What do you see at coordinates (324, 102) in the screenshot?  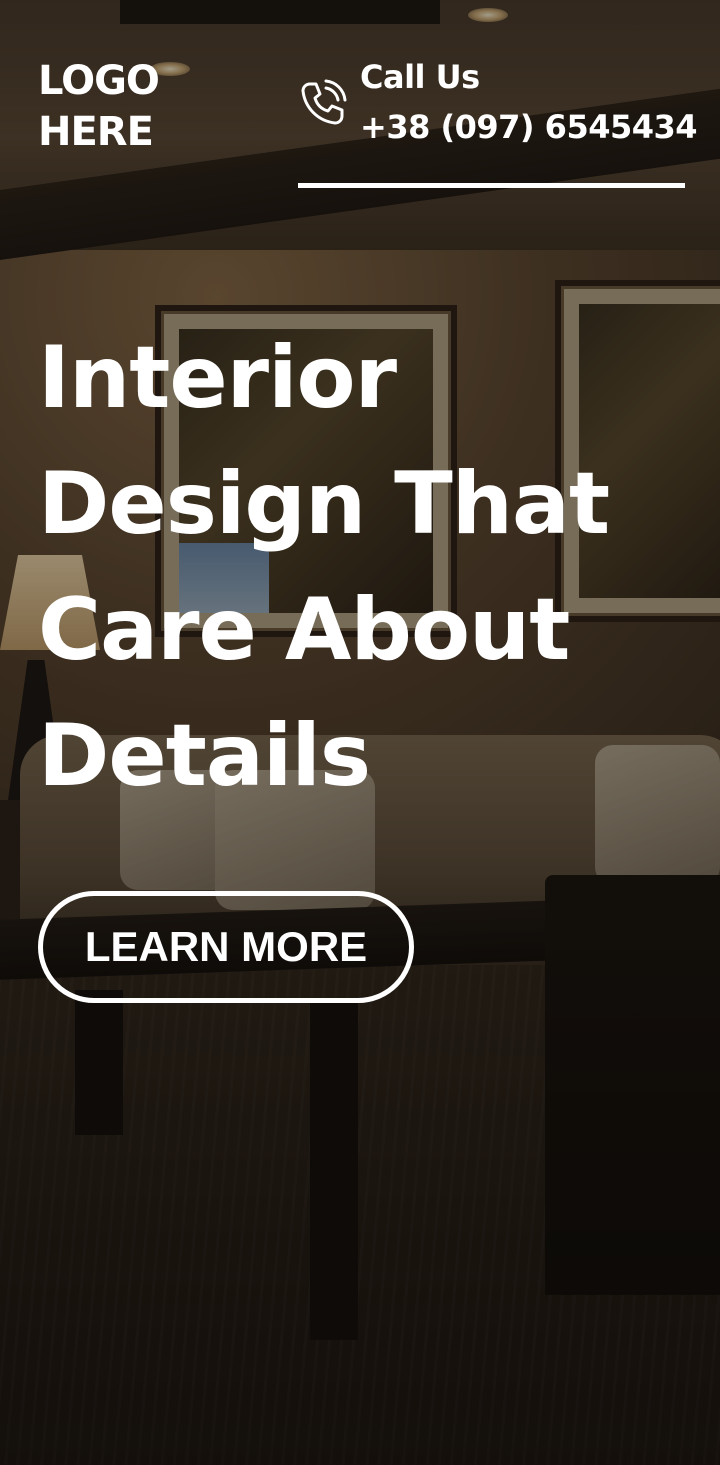 I see `phone-icon` at bounding box center [324, 102].